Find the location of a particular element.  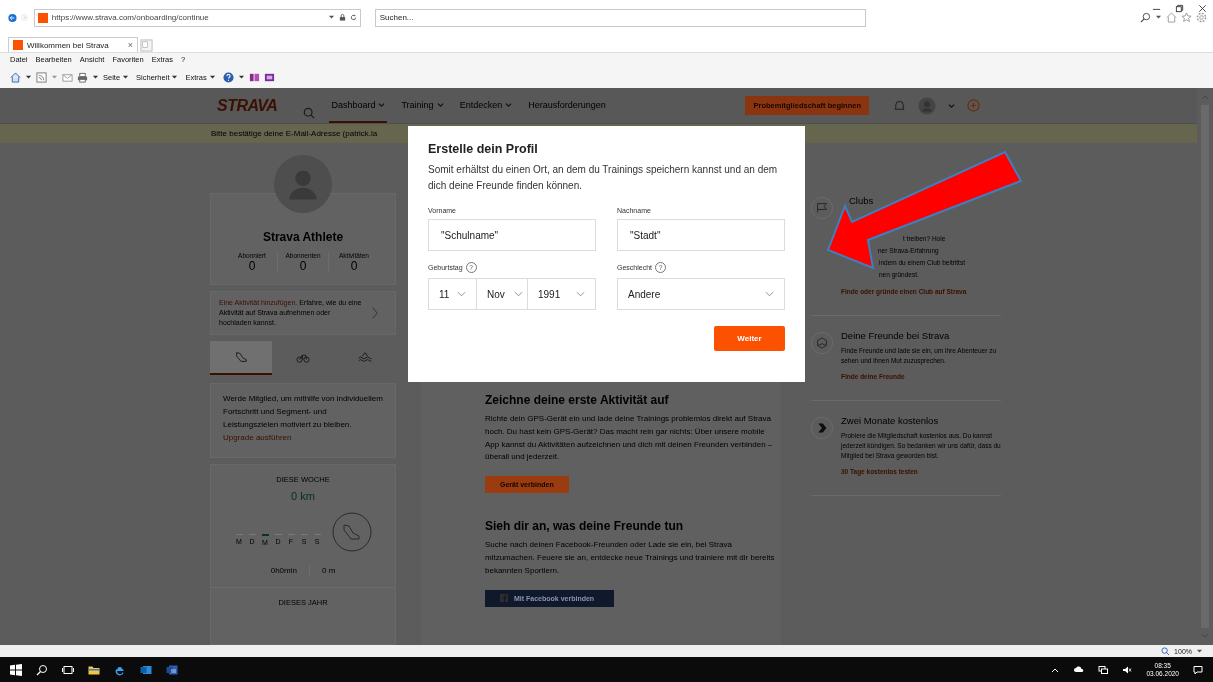

chevron-icon is located at coordinates (822, 428).